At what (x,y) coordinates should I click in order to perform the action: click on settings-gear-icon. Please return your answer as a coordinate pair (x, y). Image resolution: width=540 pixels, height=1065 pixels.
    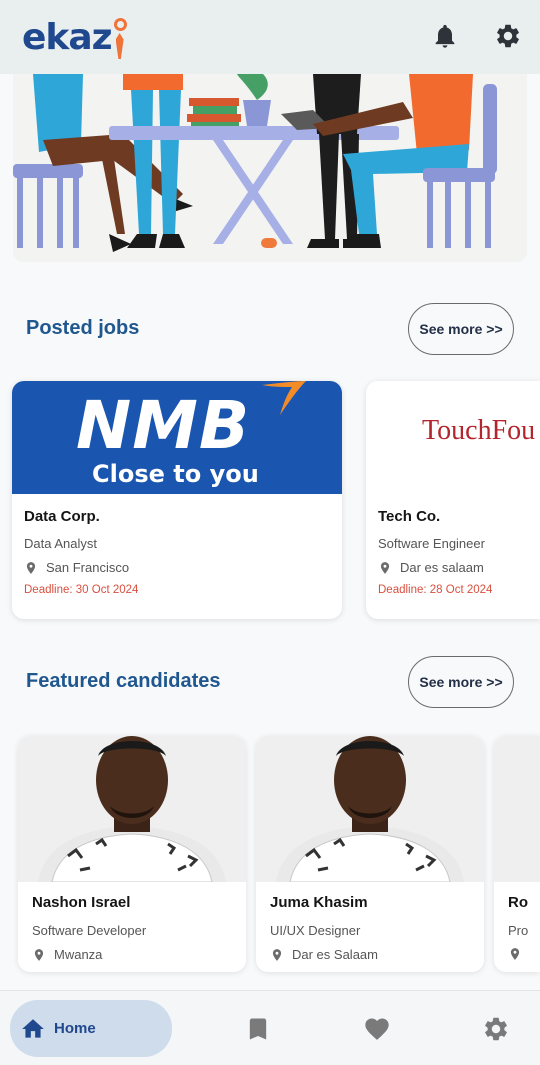
    Looking at the image, I should click on (496, 1029).